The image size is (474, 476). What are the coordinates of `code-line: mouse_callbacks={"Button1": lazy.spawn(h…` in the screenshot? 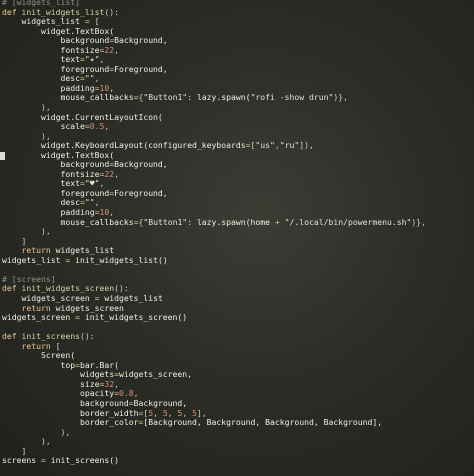 It's located at (214, 222).